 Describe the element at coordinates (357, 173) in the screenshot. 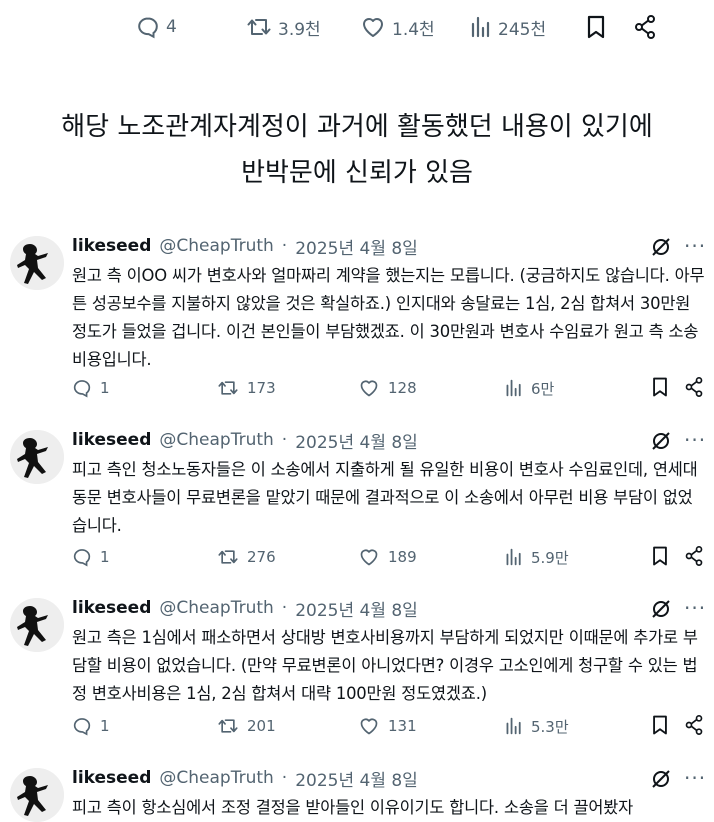

I see `headline-line-2: 반박문에 신뢰가 있음` at that location.